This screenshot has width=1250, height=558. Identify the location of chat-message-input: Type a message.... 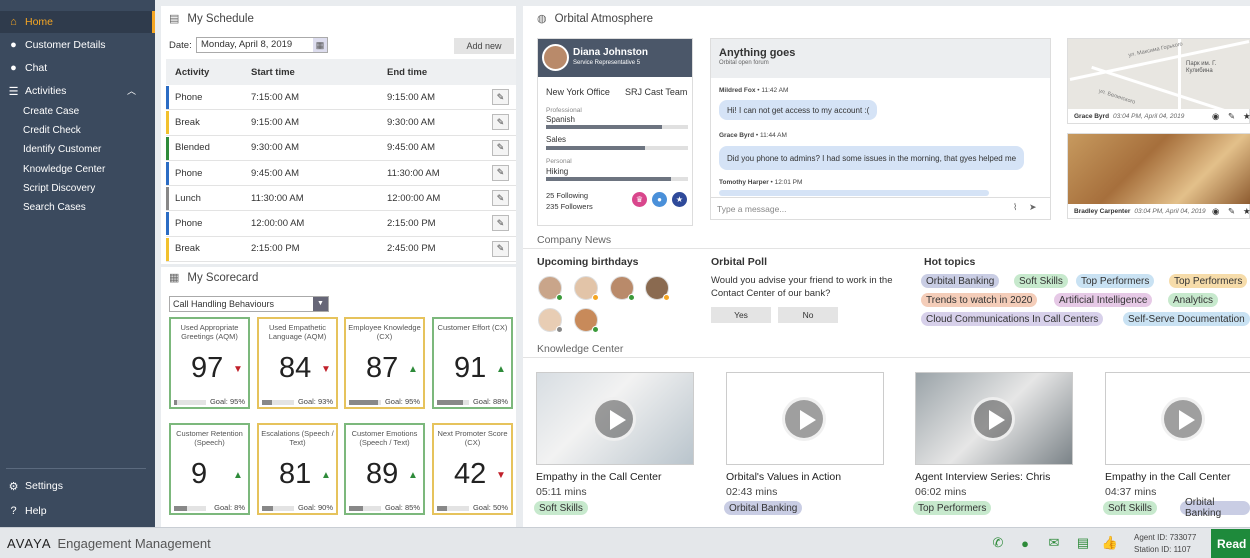
(880, 208).